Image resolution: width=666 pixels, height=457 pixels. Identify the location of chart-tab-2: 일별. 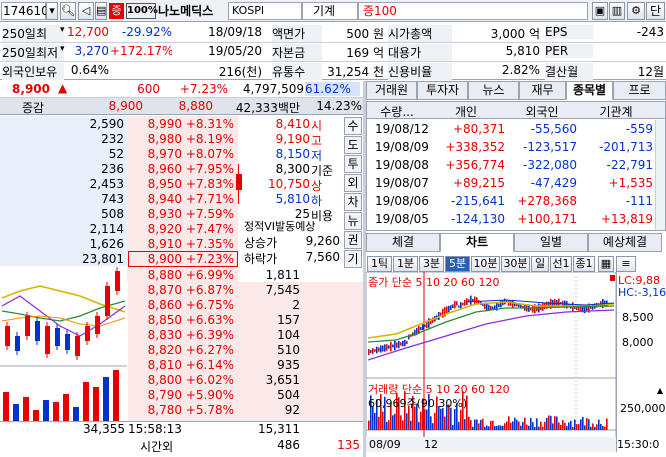
(551, 242).